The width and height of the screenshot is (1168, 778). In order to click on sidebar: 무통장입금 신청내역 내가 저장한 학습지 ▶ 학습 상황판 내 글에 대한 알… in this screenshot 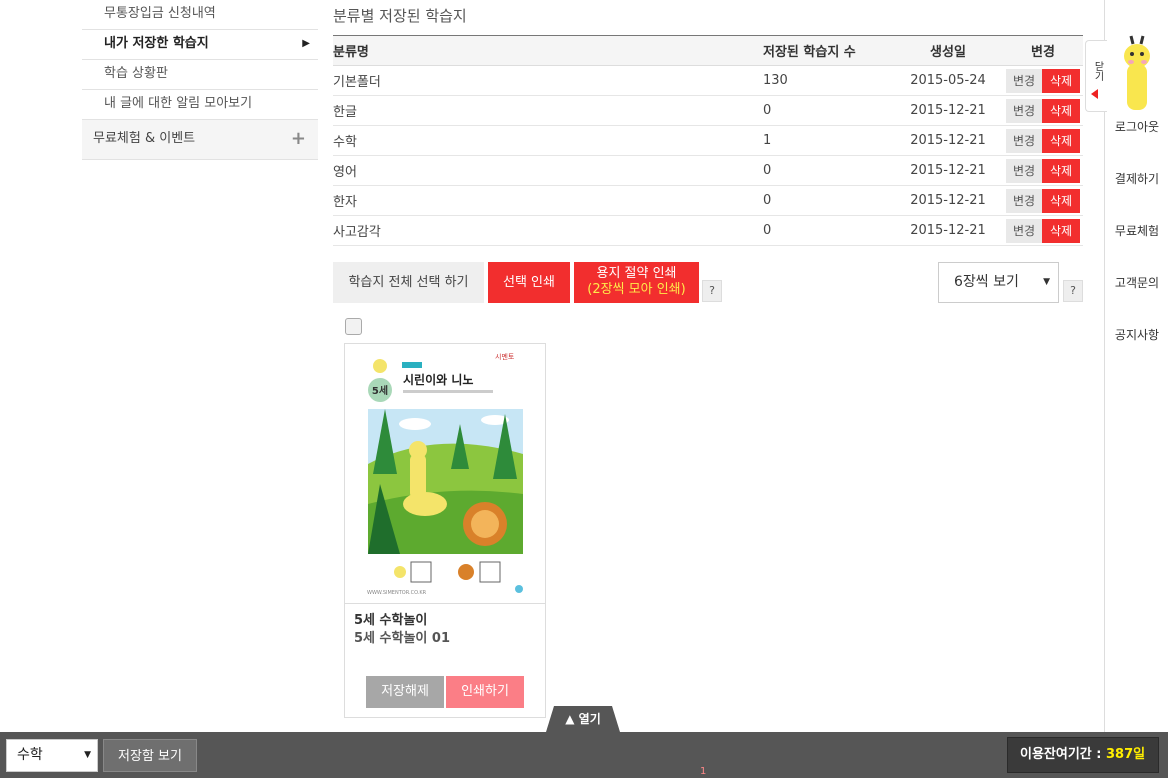, I will do `click(200, 80)`.